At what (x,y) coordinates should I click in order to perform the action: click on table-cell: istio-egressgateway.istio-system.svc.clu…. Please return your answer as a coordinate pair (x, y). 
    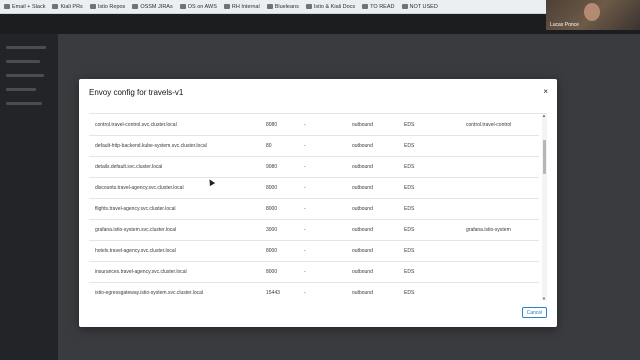
    Looking at the image, I should click on (149, 293).